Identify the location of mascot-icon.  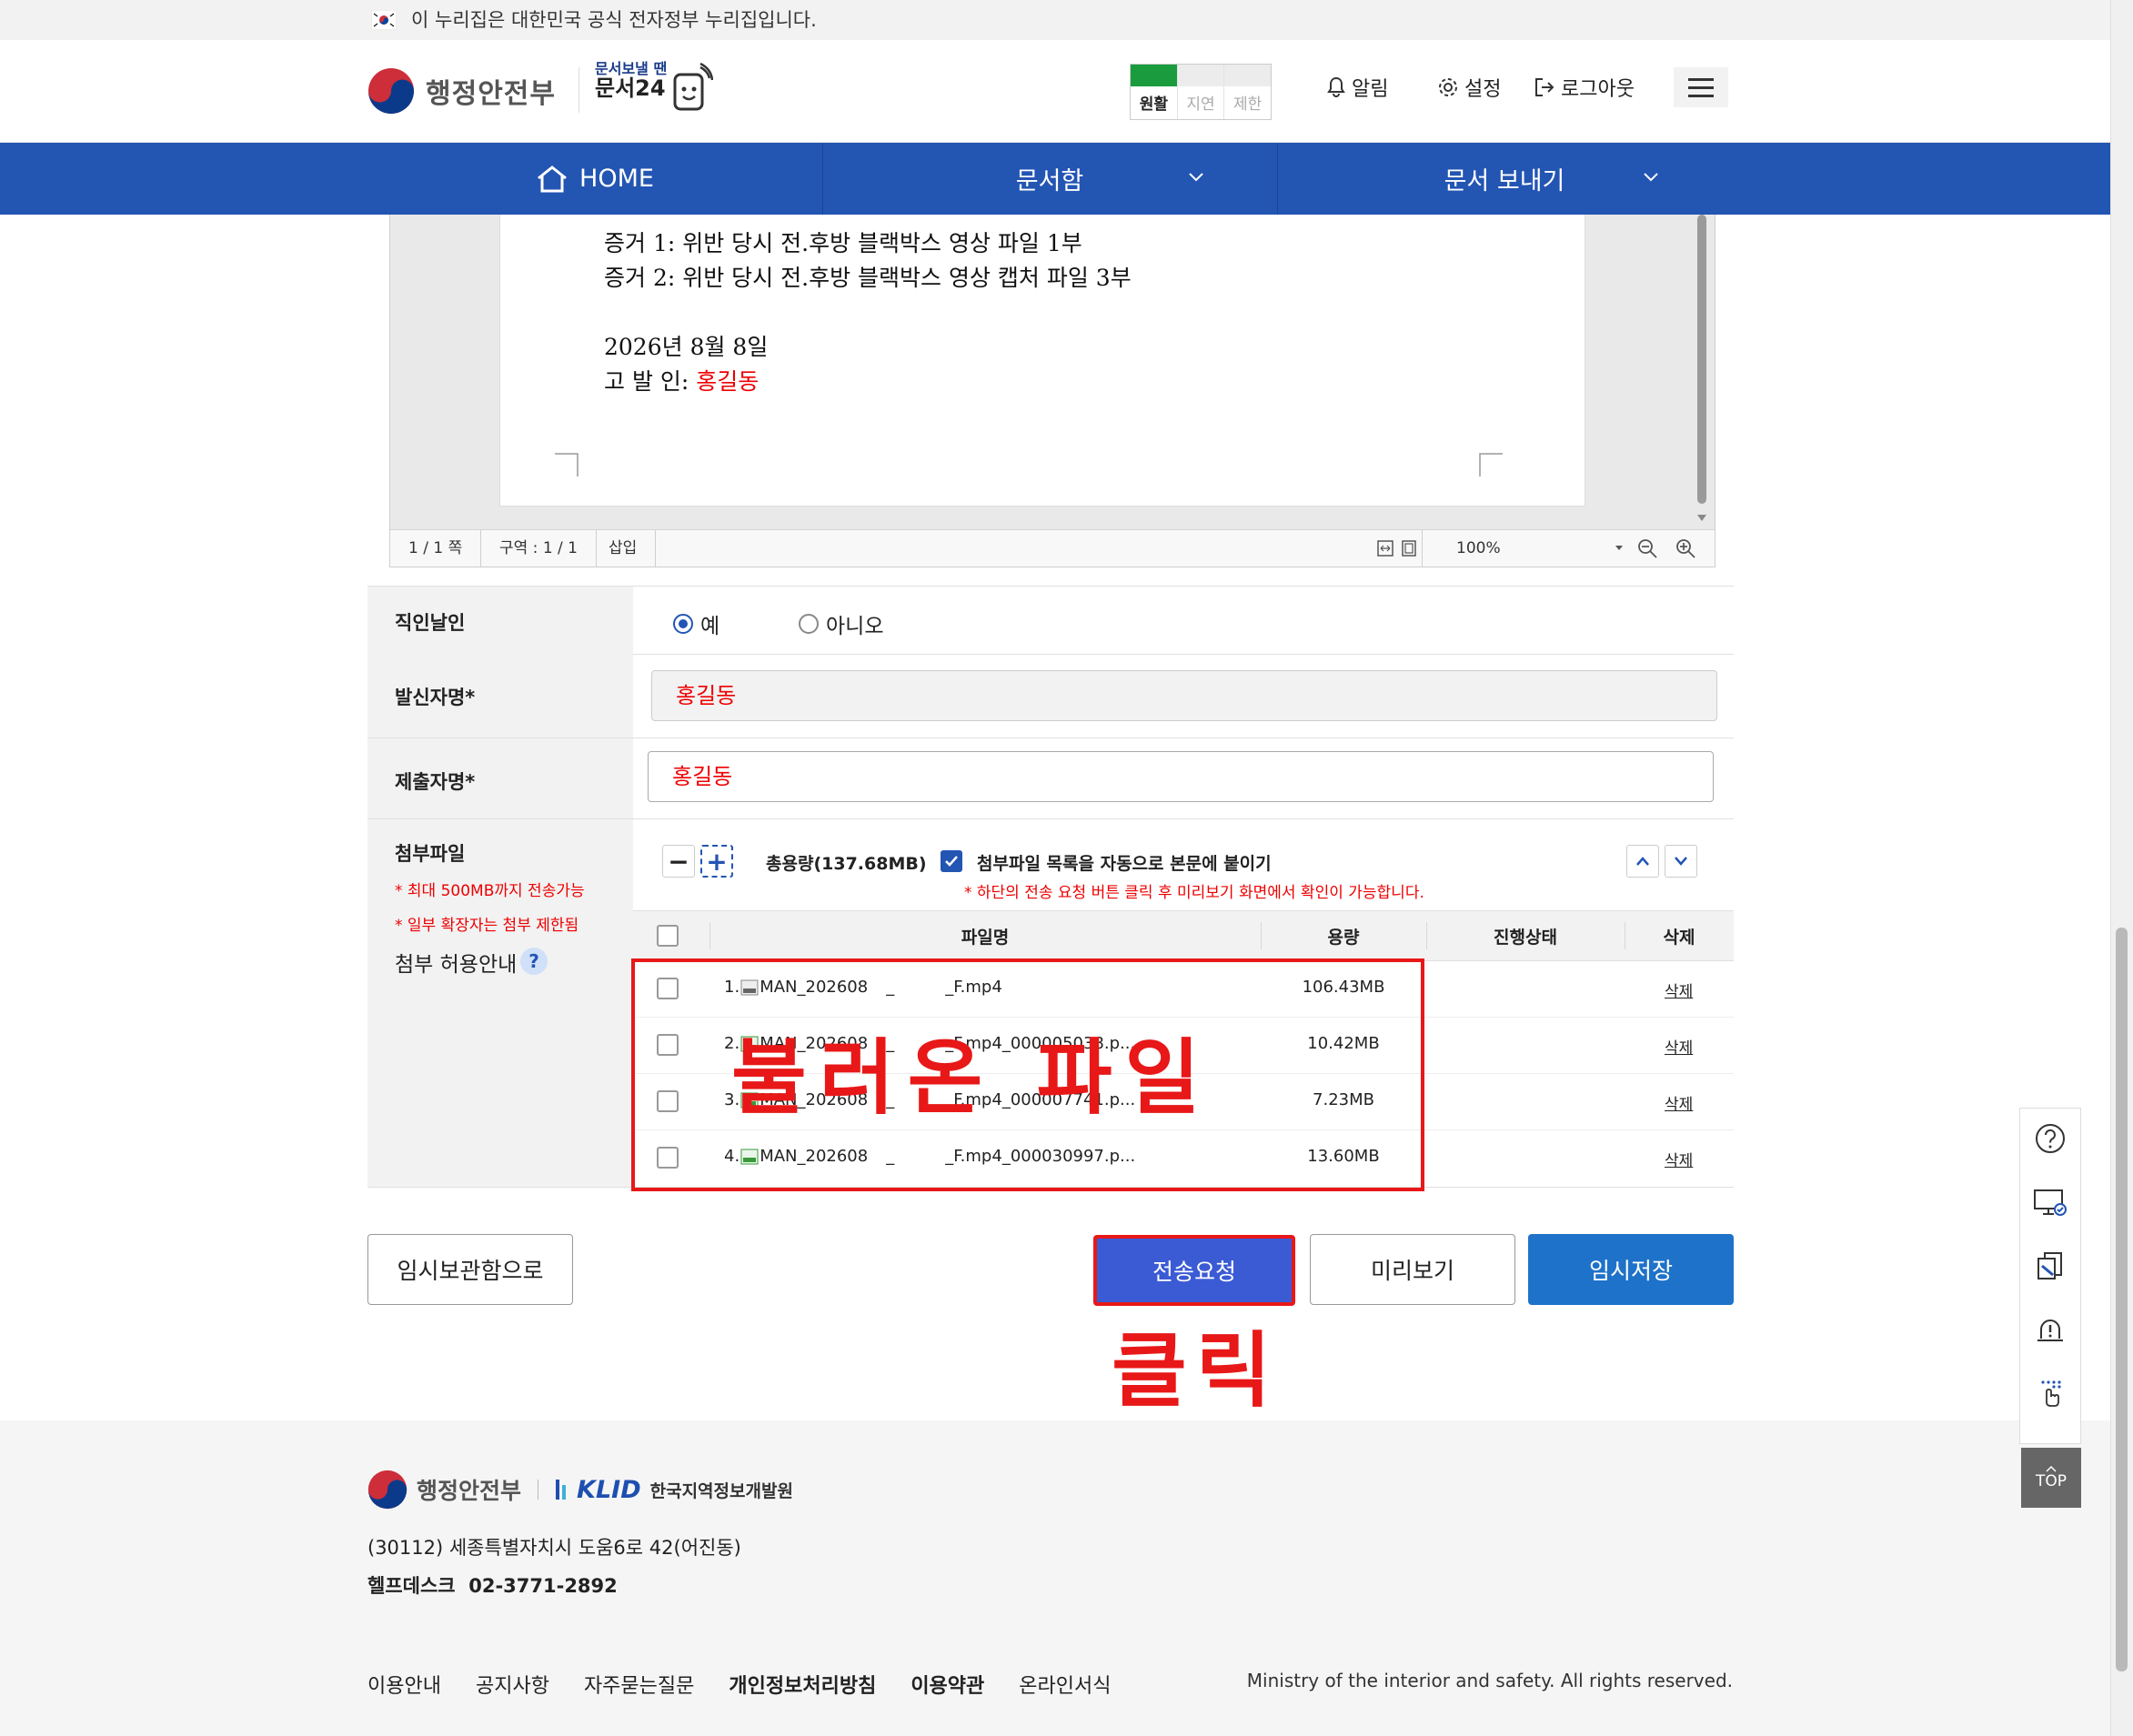
(693, 86).